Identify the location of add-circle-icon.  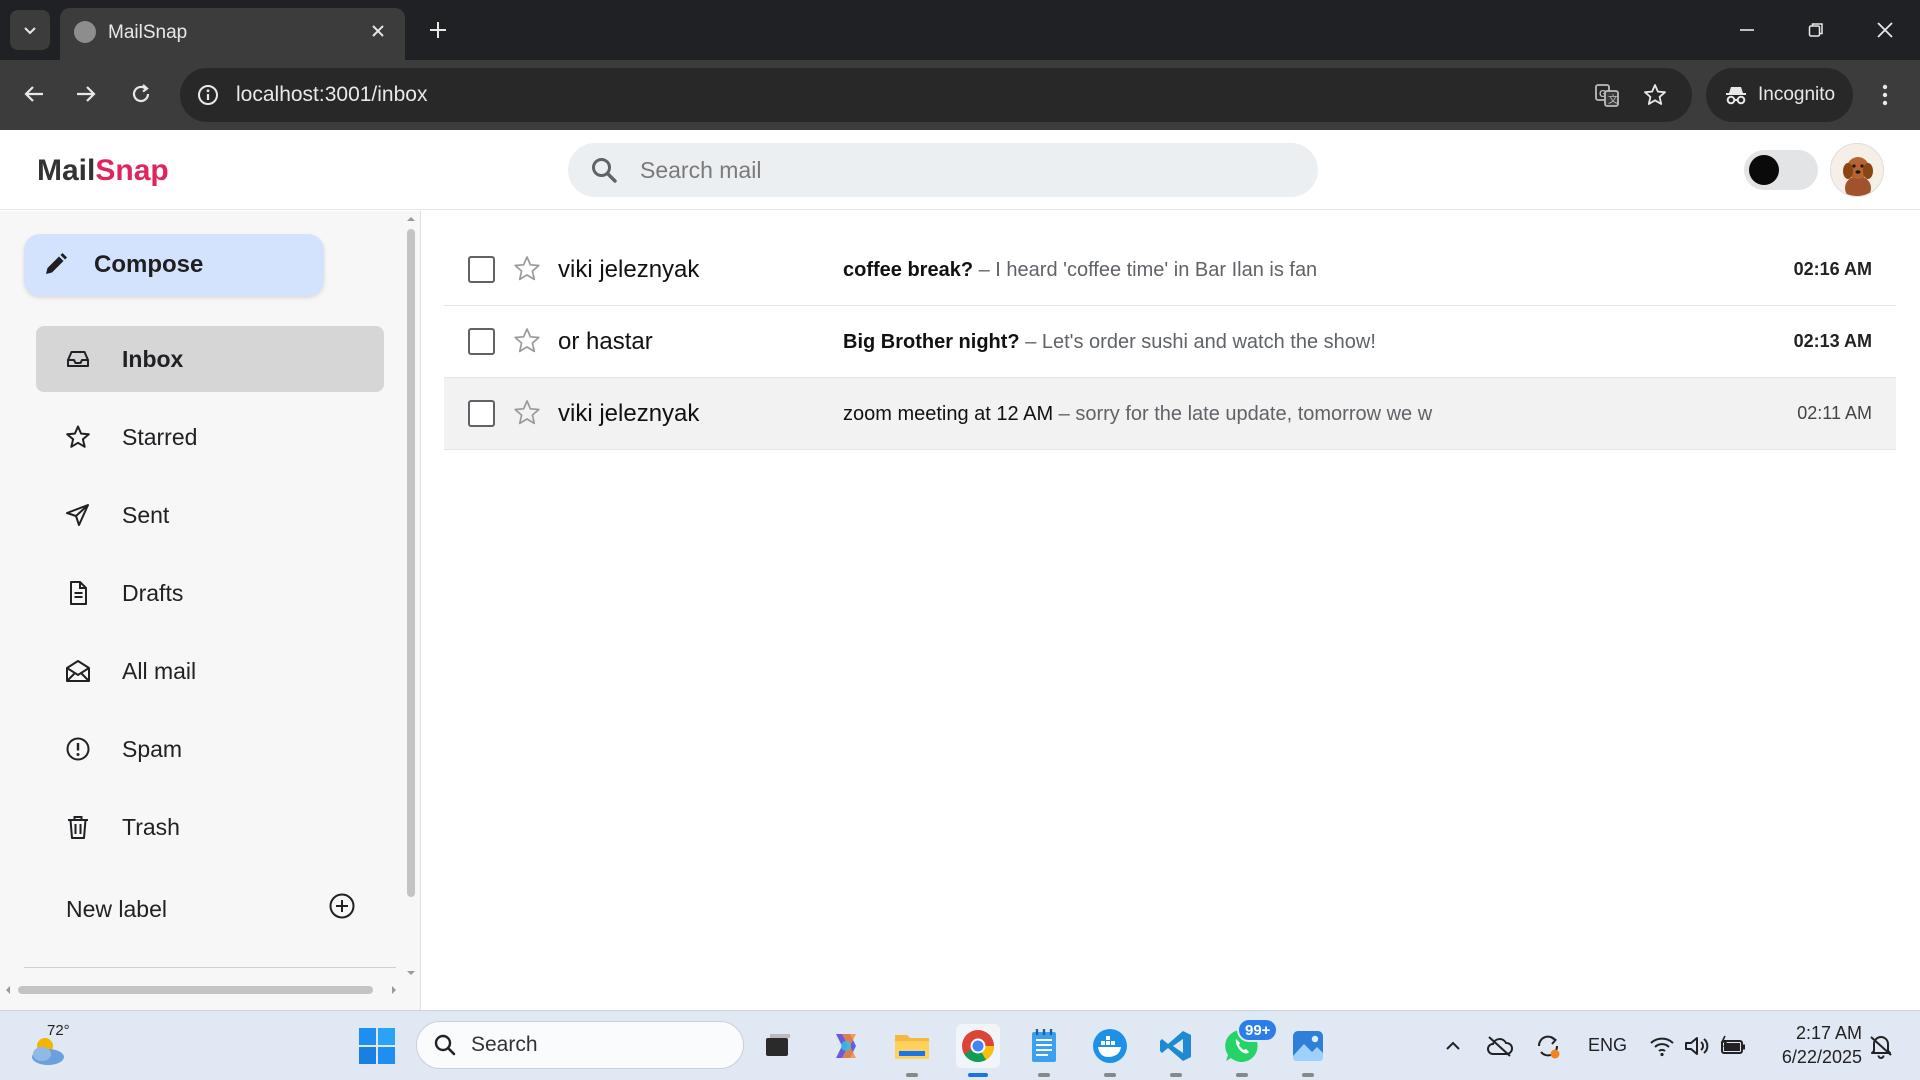
(342, 906).